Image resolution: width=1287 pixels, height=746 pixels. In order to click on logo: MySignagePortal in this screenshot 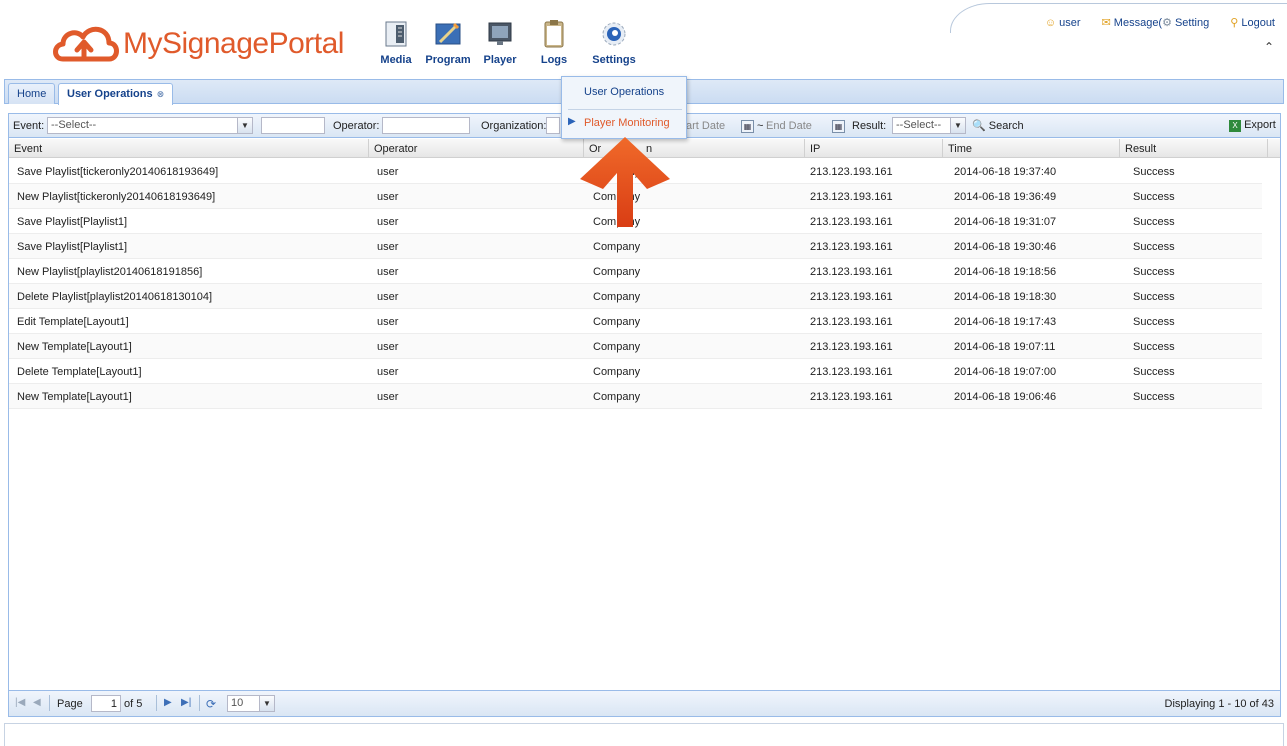, I will do `click(197, 43)`.